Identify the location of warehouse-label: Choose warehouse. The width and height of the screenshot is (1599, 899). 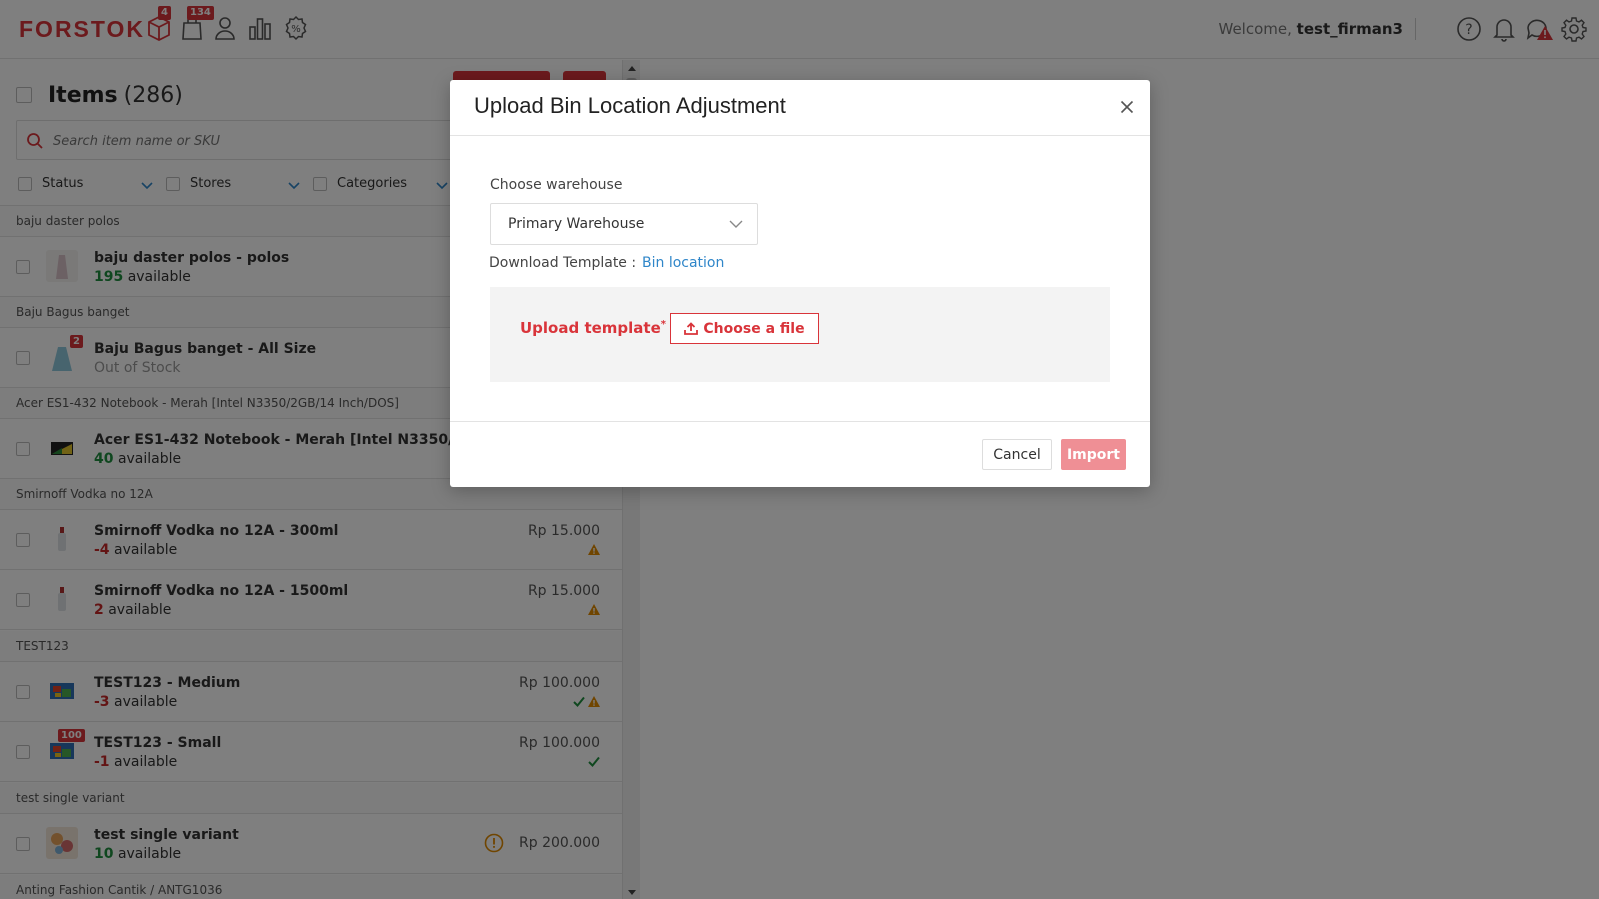
(556, 185).